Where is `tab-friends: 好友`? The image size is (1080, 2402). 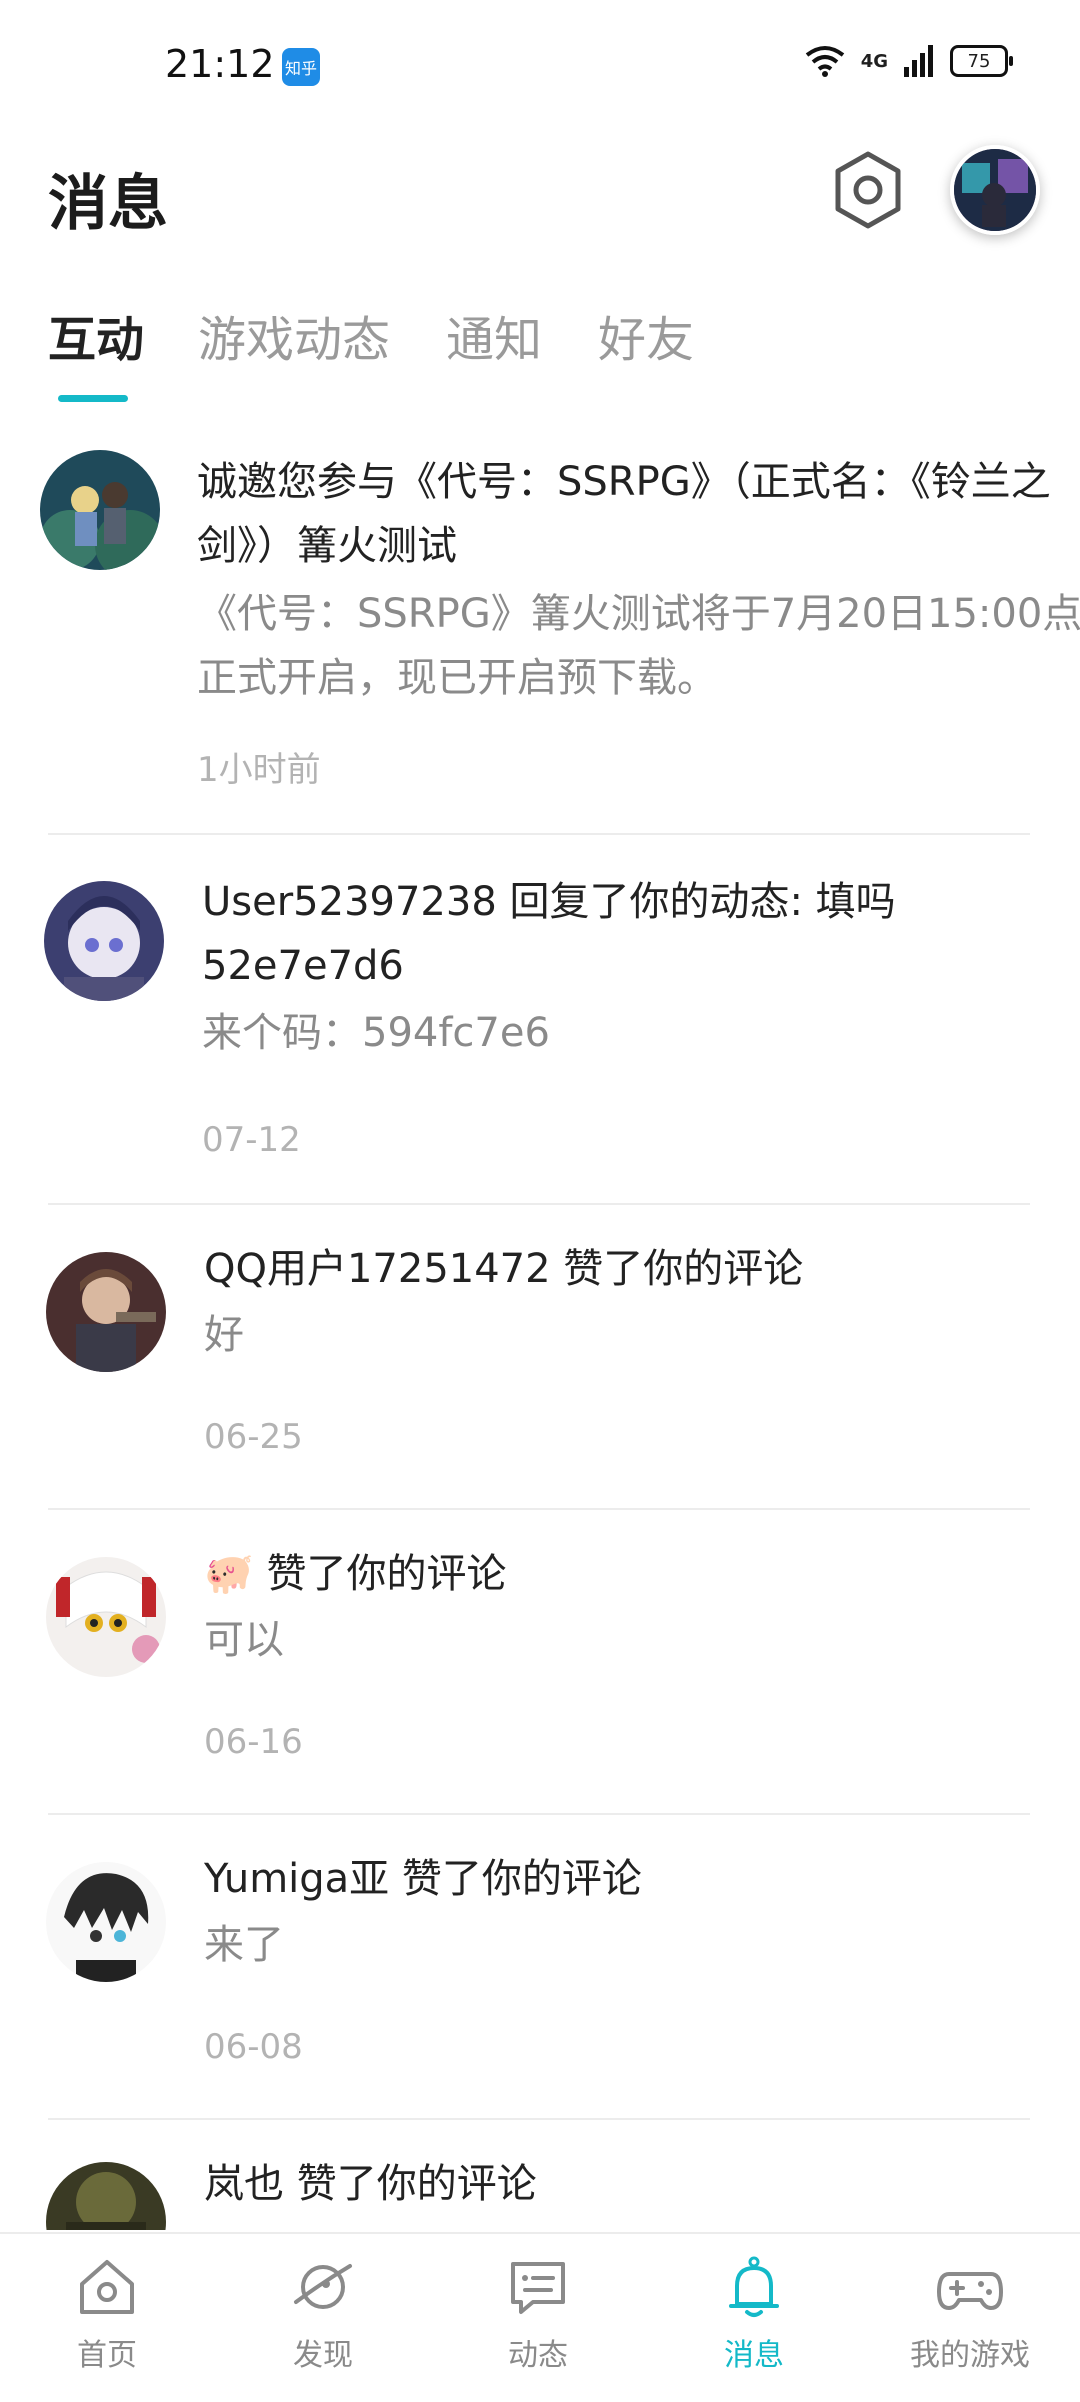 tab-friends: 好友 is located at coordinates (646, 335).